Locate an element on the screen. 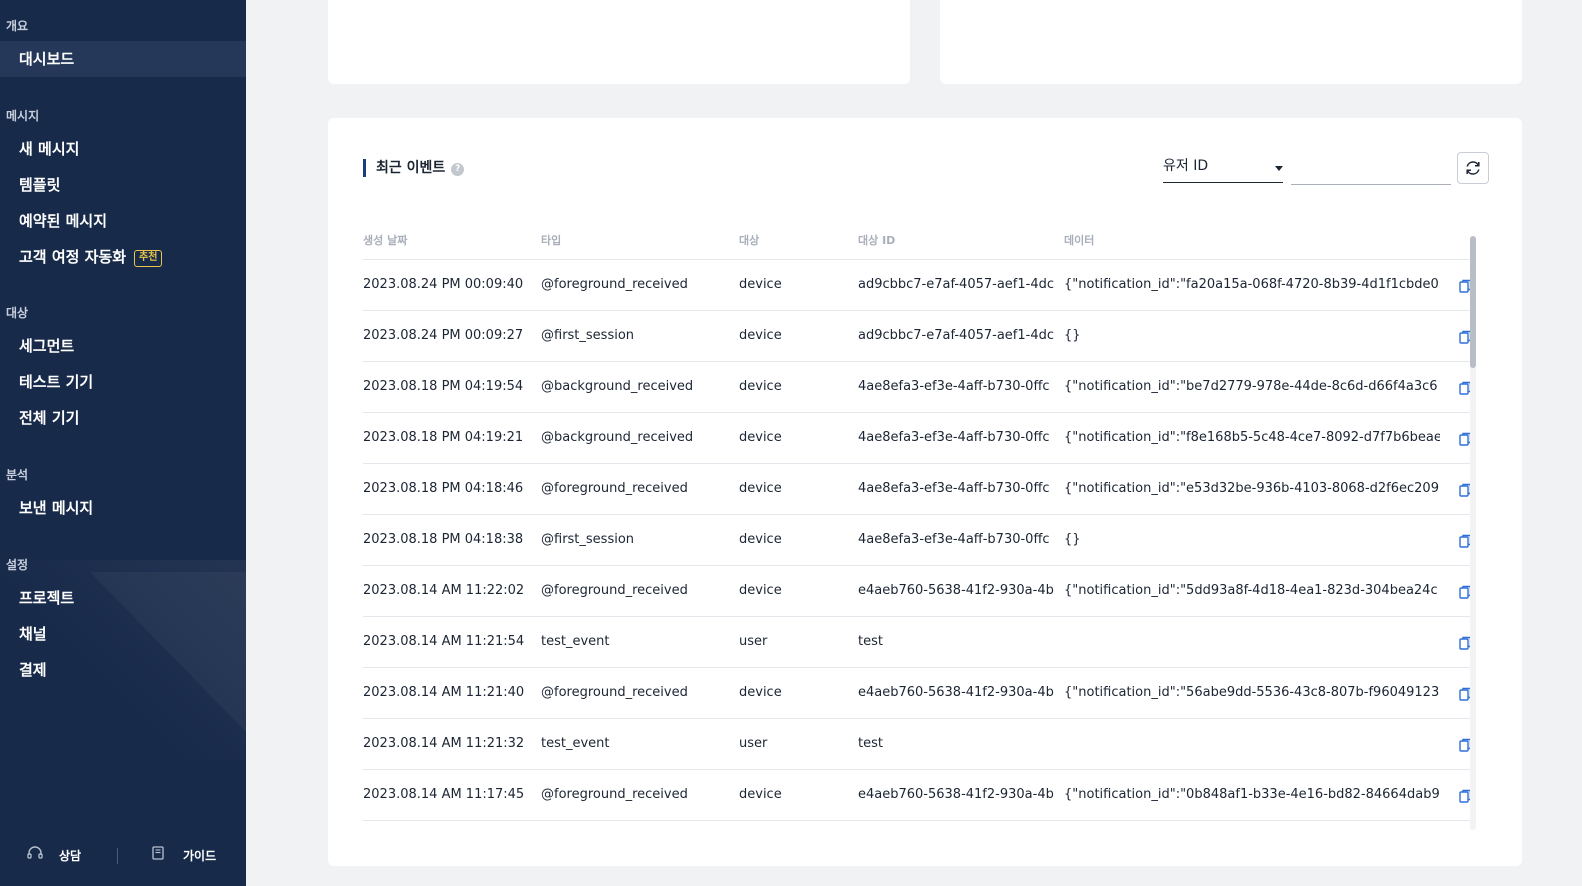 This screenshot has height=886, width=1582. panel-title-text: 최근 이벤트 is located at coordinates (411, 168).